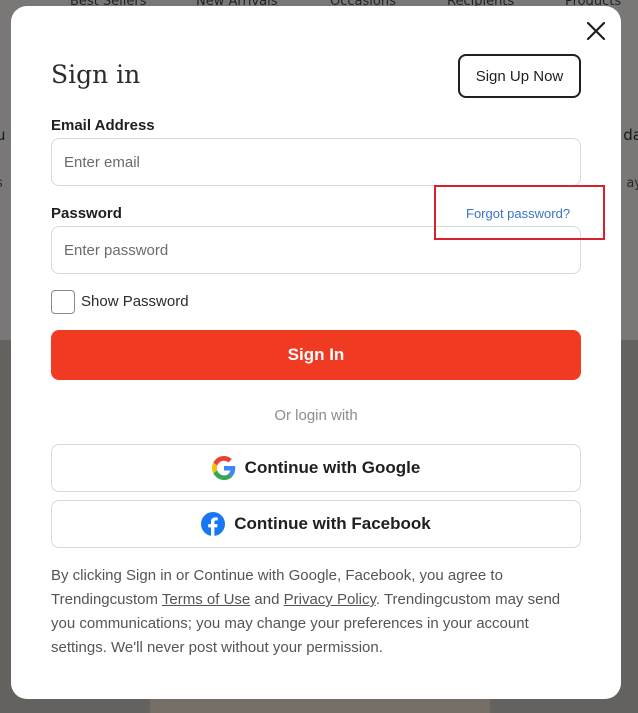  What do you see at coordinates (332, 467) in the screenshot?
I see `google-button-label: Continue with Google` at bounding box center [332, 467].